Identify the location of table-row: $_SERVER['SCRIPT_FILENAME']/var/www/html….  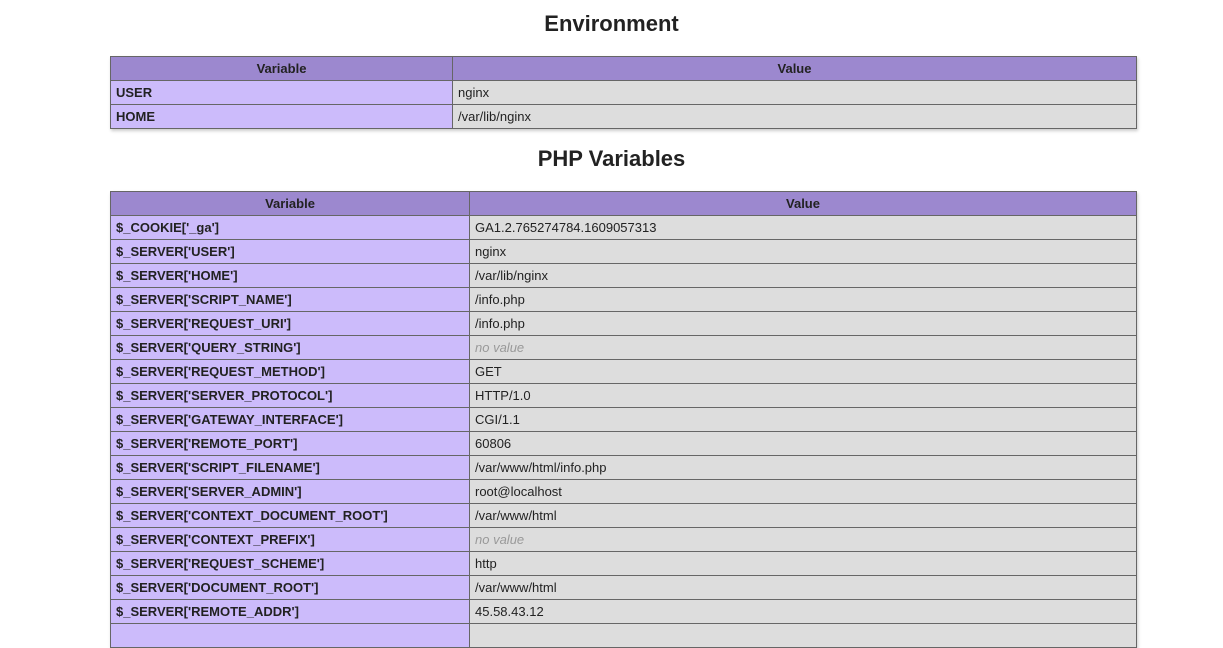
(623, 467).